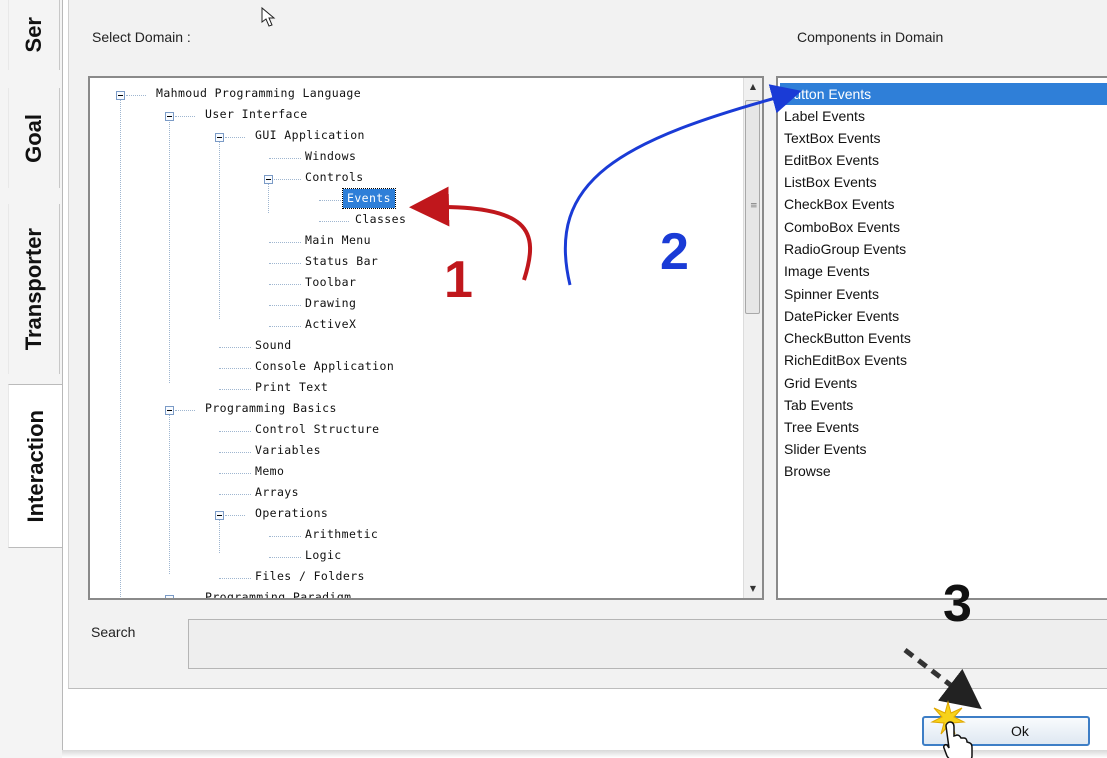 The width and height of the screenshot is (1107, 758). What do you see at coordinates (957, 604) in the screenshot?
I see `step-3-annotation: 3` at bounding box center [957, 604].